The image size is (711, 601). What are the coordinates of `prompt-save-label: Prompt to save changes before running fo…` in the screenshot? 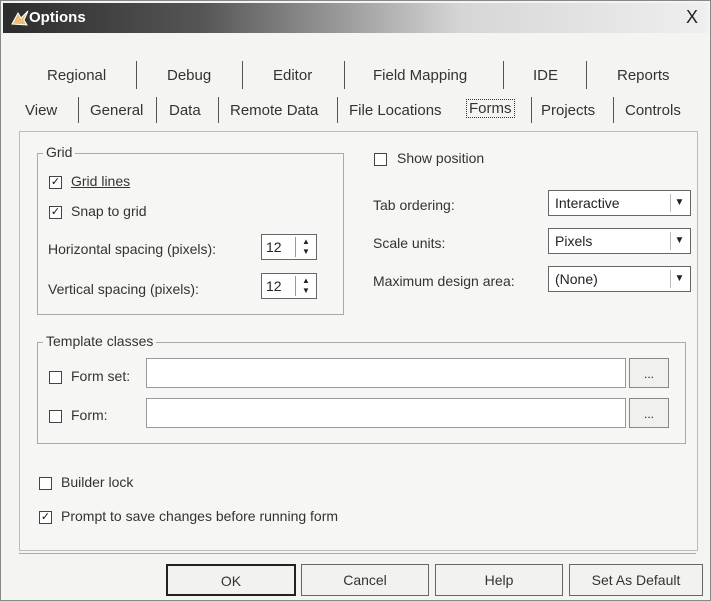 It's located at (200, 516).